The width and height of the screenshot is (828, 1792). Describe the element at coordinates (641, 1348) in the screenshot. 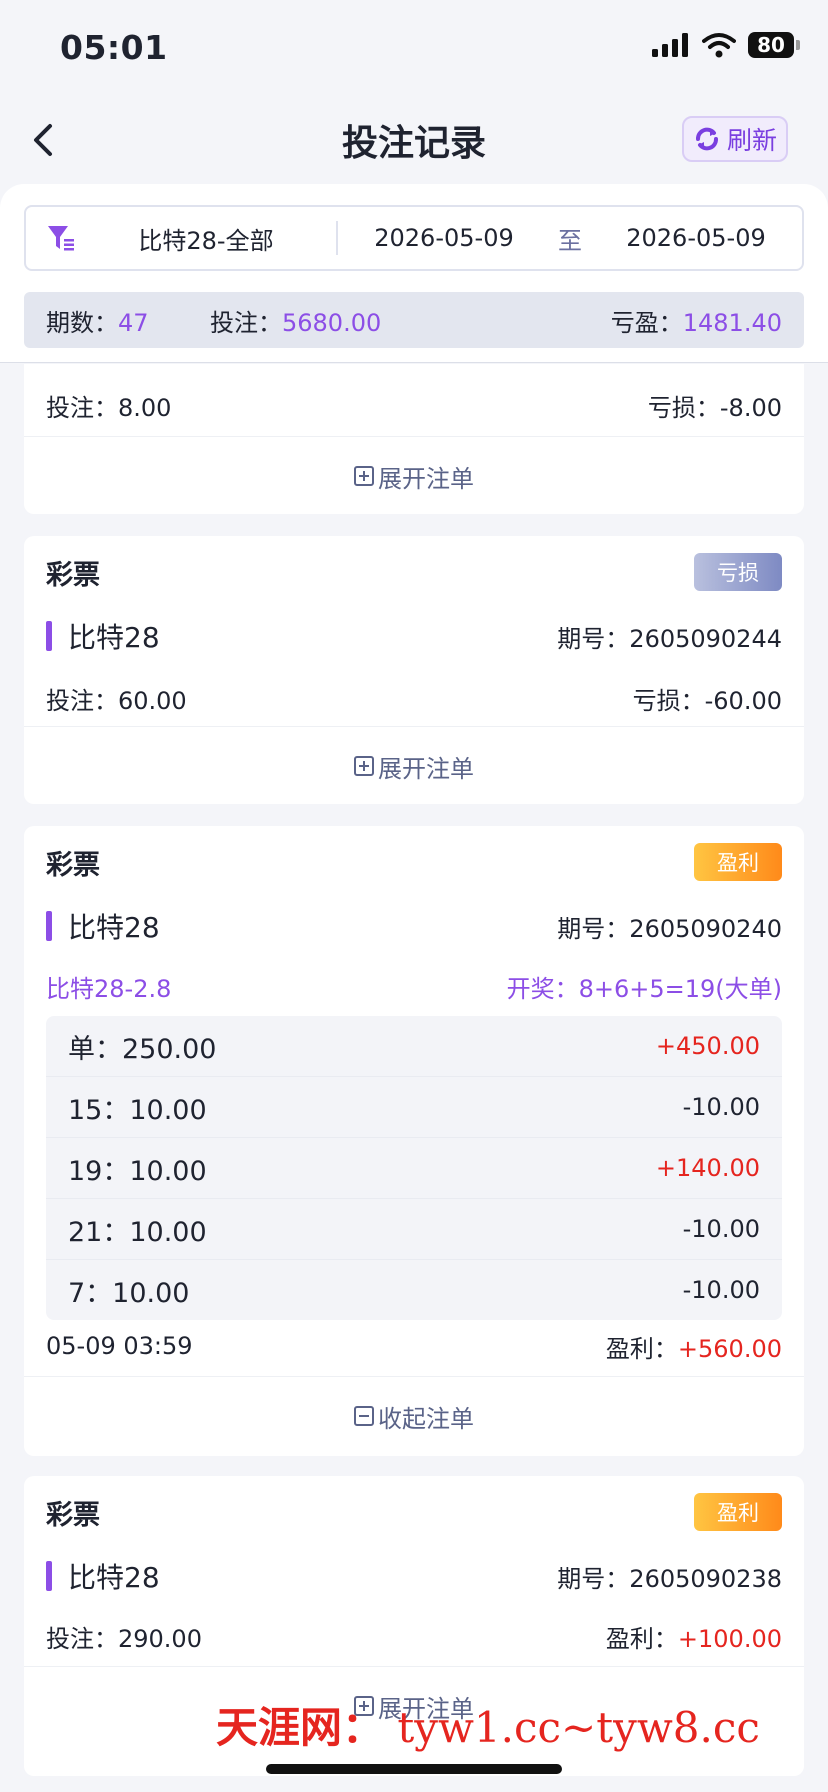

I see `profit-label: 盈利：` at that location.